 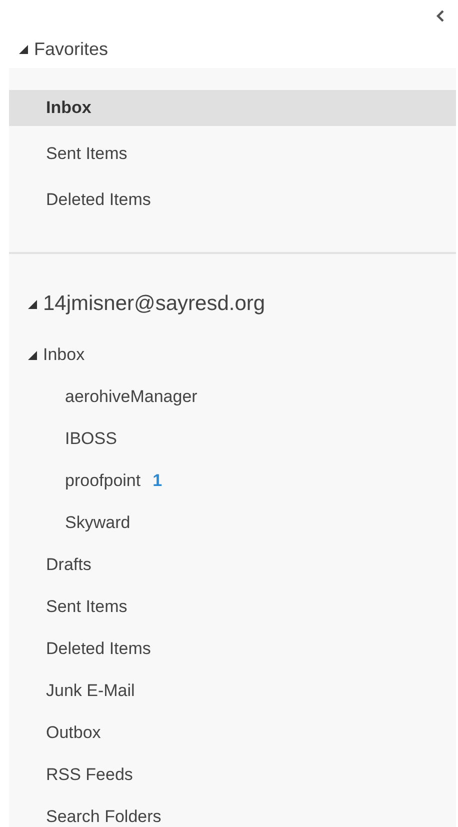 I want to click on subfolder-item: IBOSS, so click(x=91, y=439).